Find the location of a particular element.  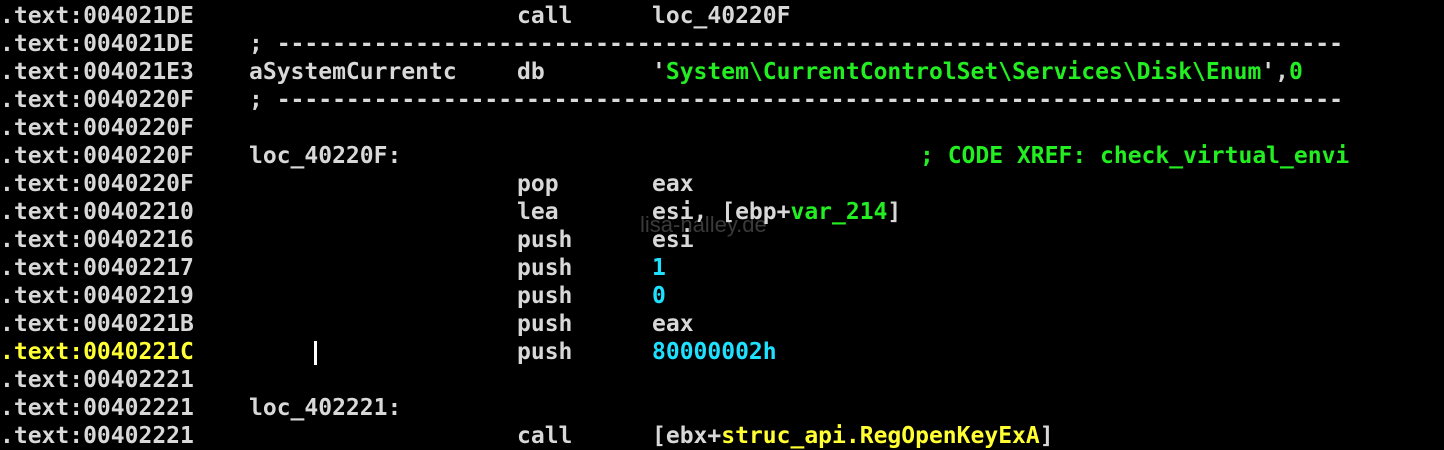

operand-token: 80000002h is located at coordinates (714, 352).